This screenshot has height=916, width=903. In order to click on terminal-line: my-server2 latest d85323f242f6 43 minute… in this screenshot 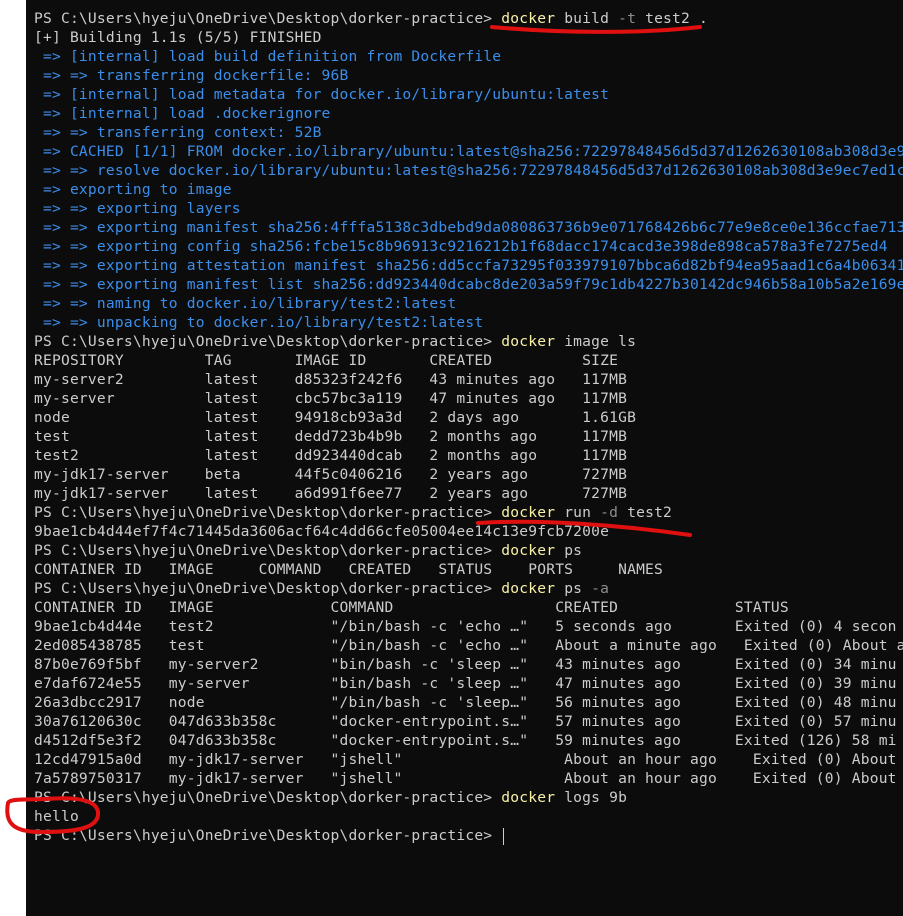, I will do `click(468, 379)`.